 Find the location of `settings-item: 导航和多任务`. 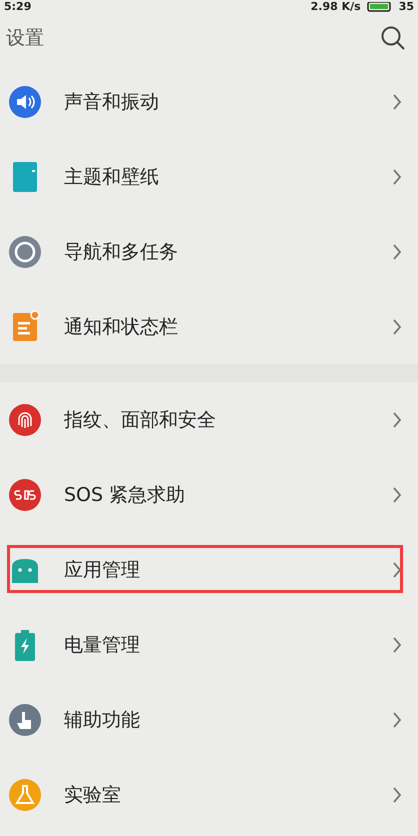

settings-item: 导航和多任务 is located at coordinates (209, 251).